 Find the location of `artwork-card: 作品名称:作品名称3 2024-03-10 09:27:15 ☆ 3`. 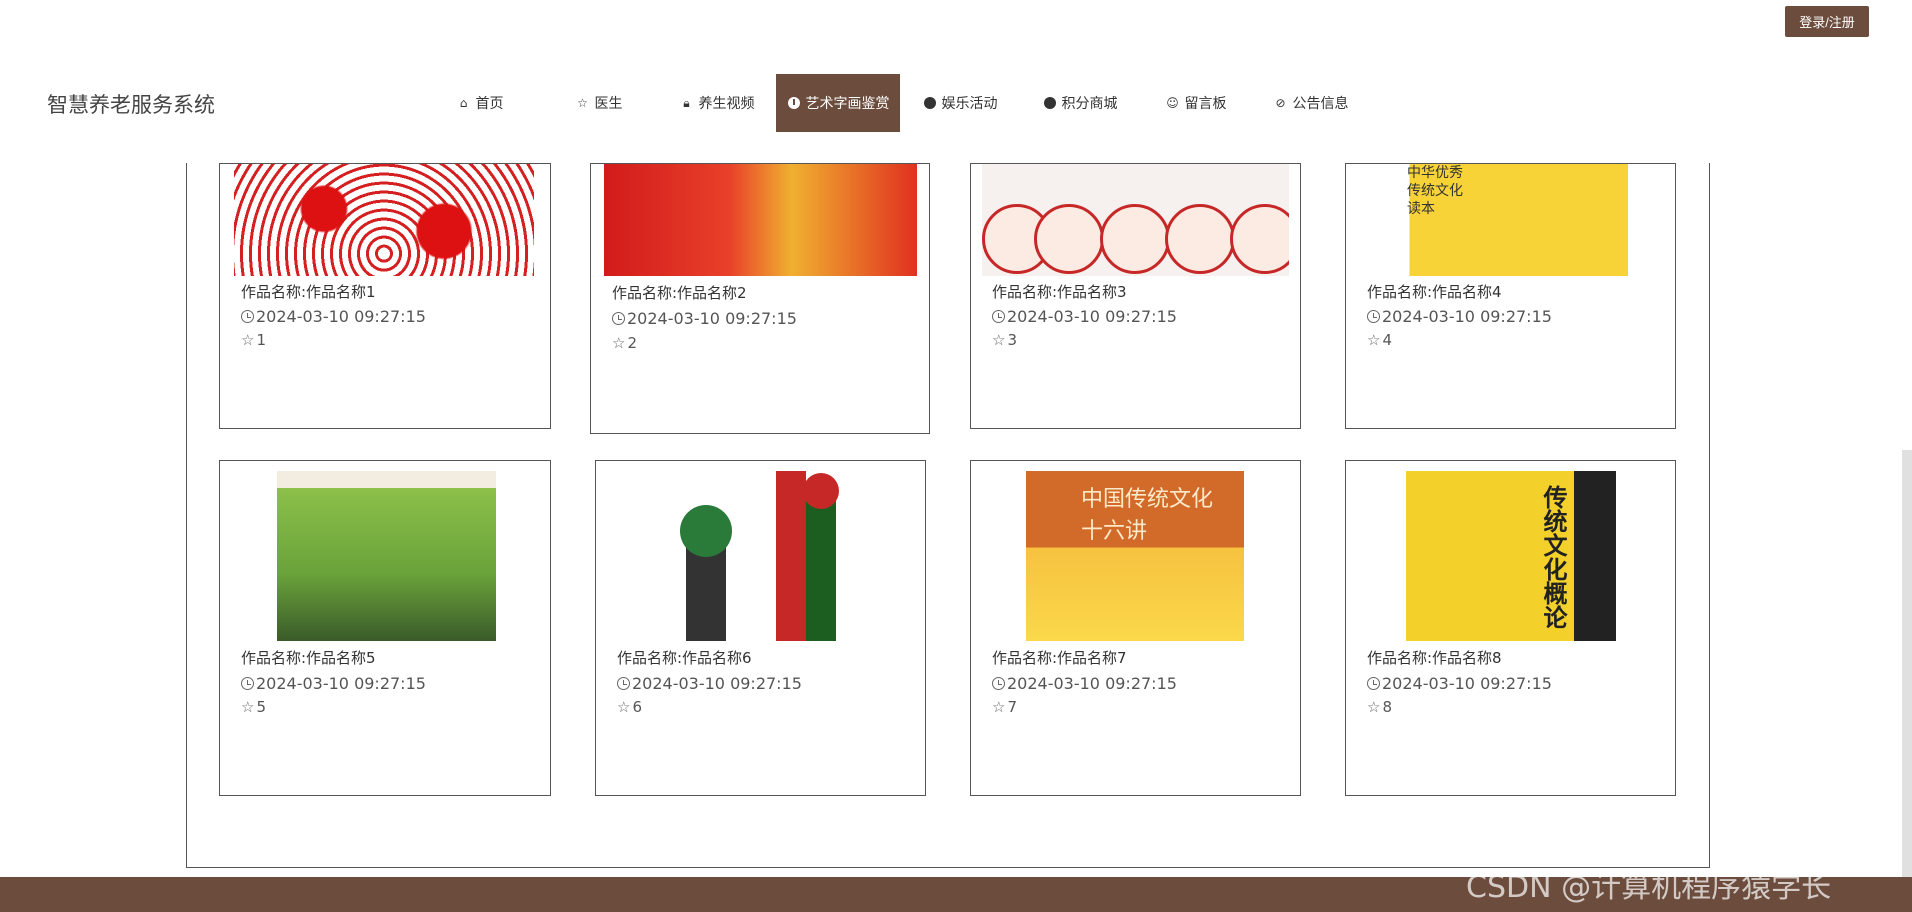

artwork-card: 作品名称:作品名称3 2024-03-10 09:27:15 ☆ 3 is located at coordinates (1135, 296).